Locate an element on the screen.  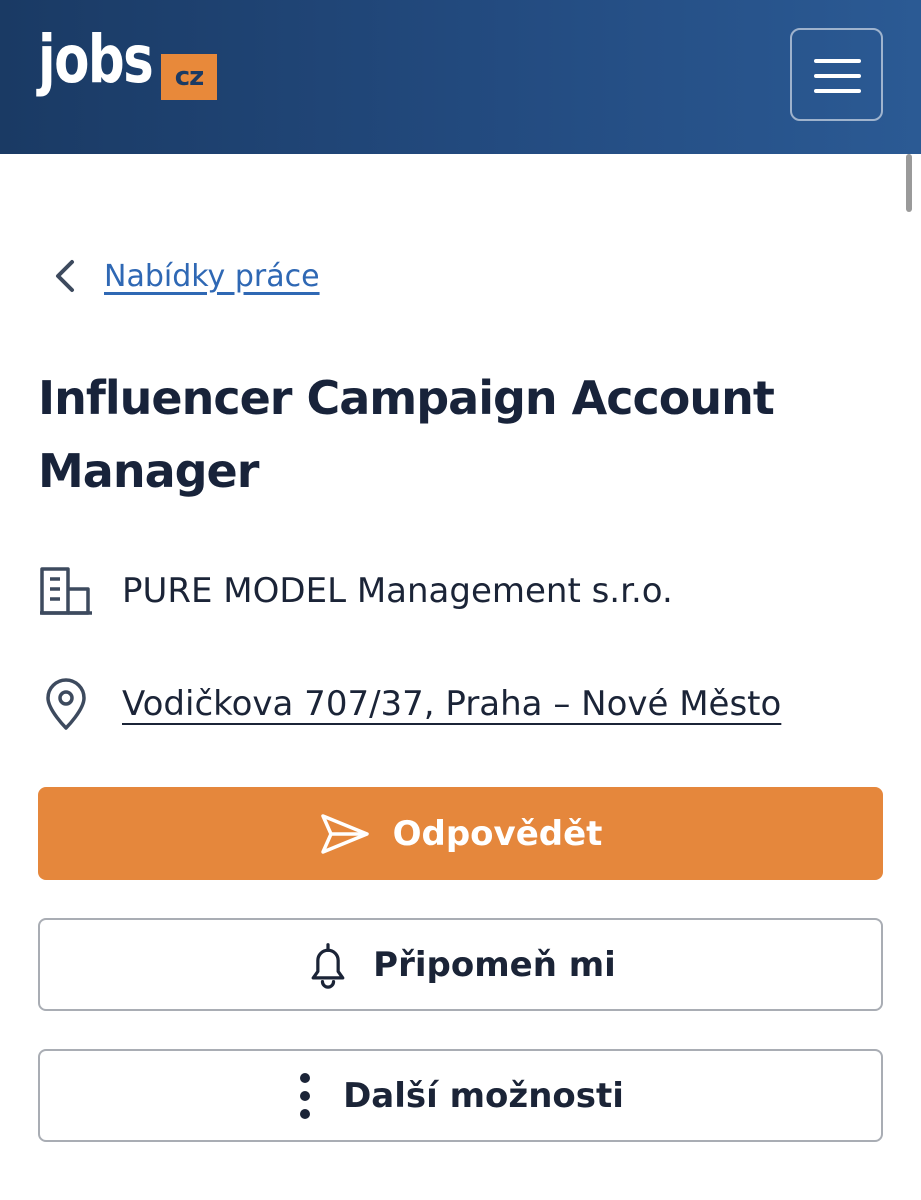
breadcrumb: Nabídky práce is located at coordinates (185, 276).